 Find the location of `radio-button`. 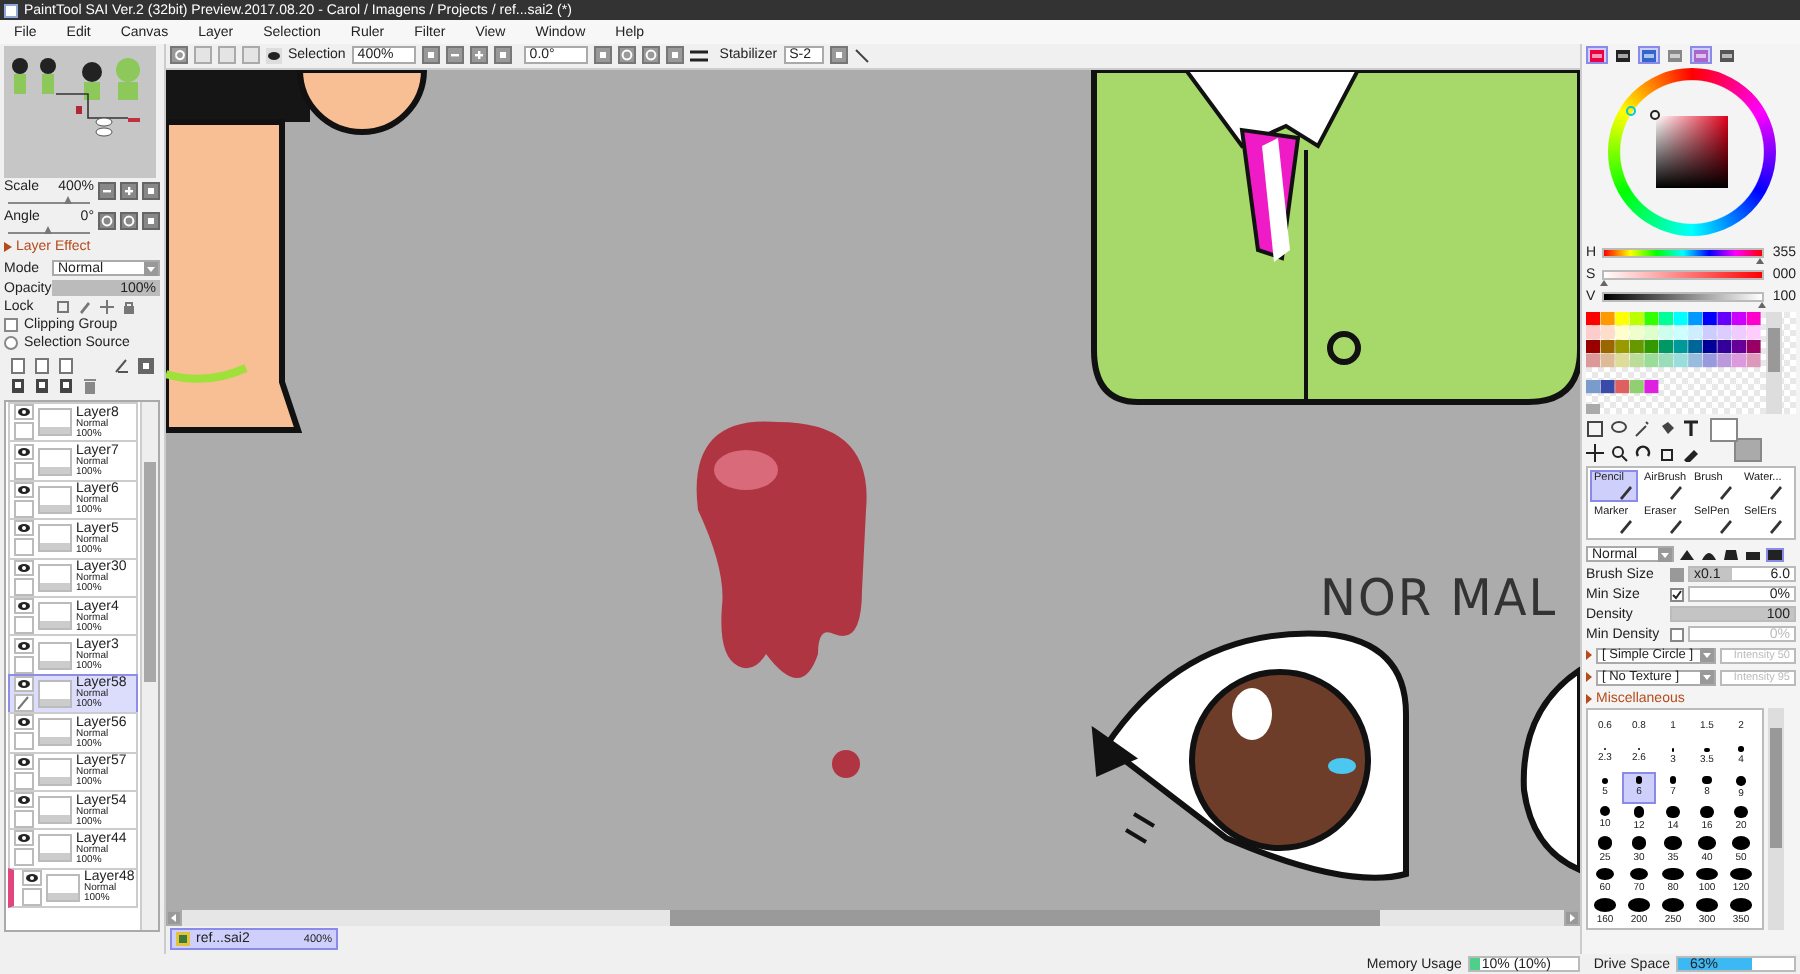

radio-button is located at coordinates (11, 343).